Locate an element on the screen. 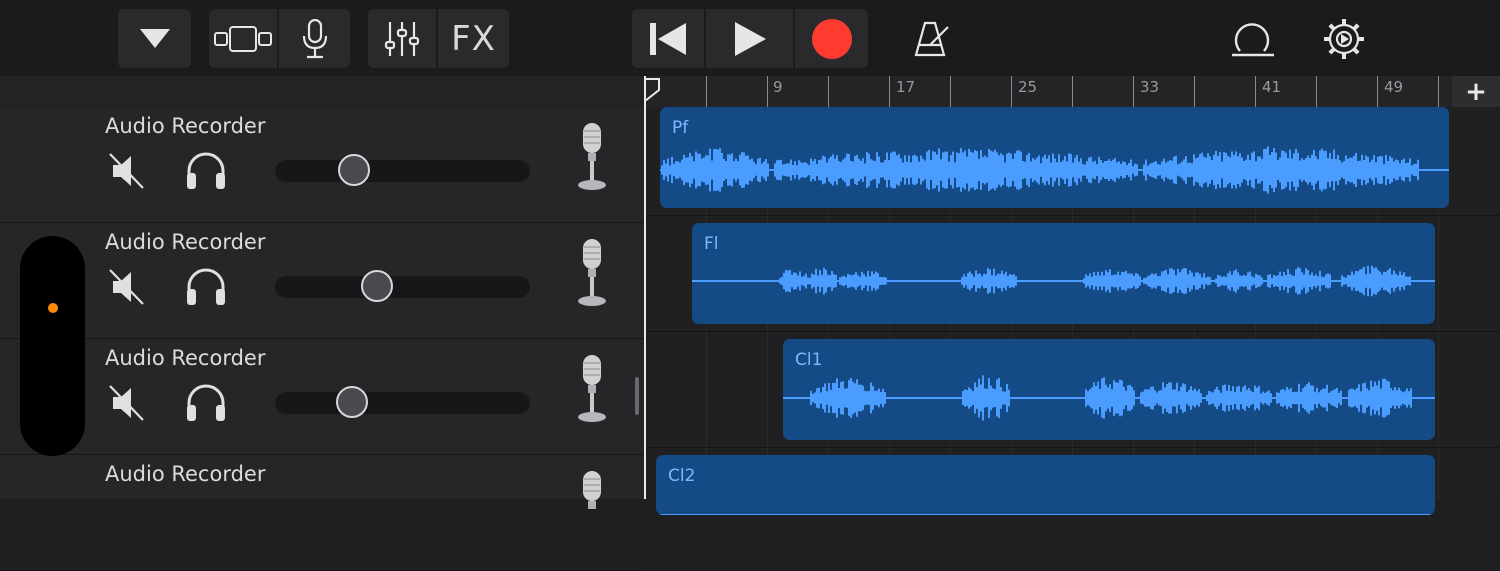 The image size is (1500, 571). control-bar: FX is located at coordinates (750, 38).